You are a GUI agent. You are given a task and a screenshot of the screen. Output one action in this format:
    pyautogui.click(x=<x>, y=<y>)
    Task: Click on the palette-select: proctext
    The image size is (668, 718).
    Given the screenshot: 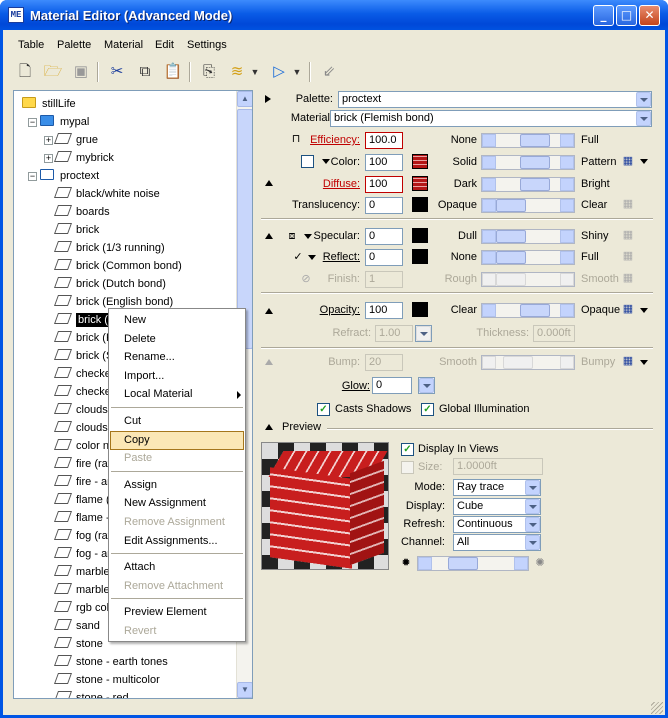 What is the action you would take?
    pyautogui.click(x=495, y=99)
    